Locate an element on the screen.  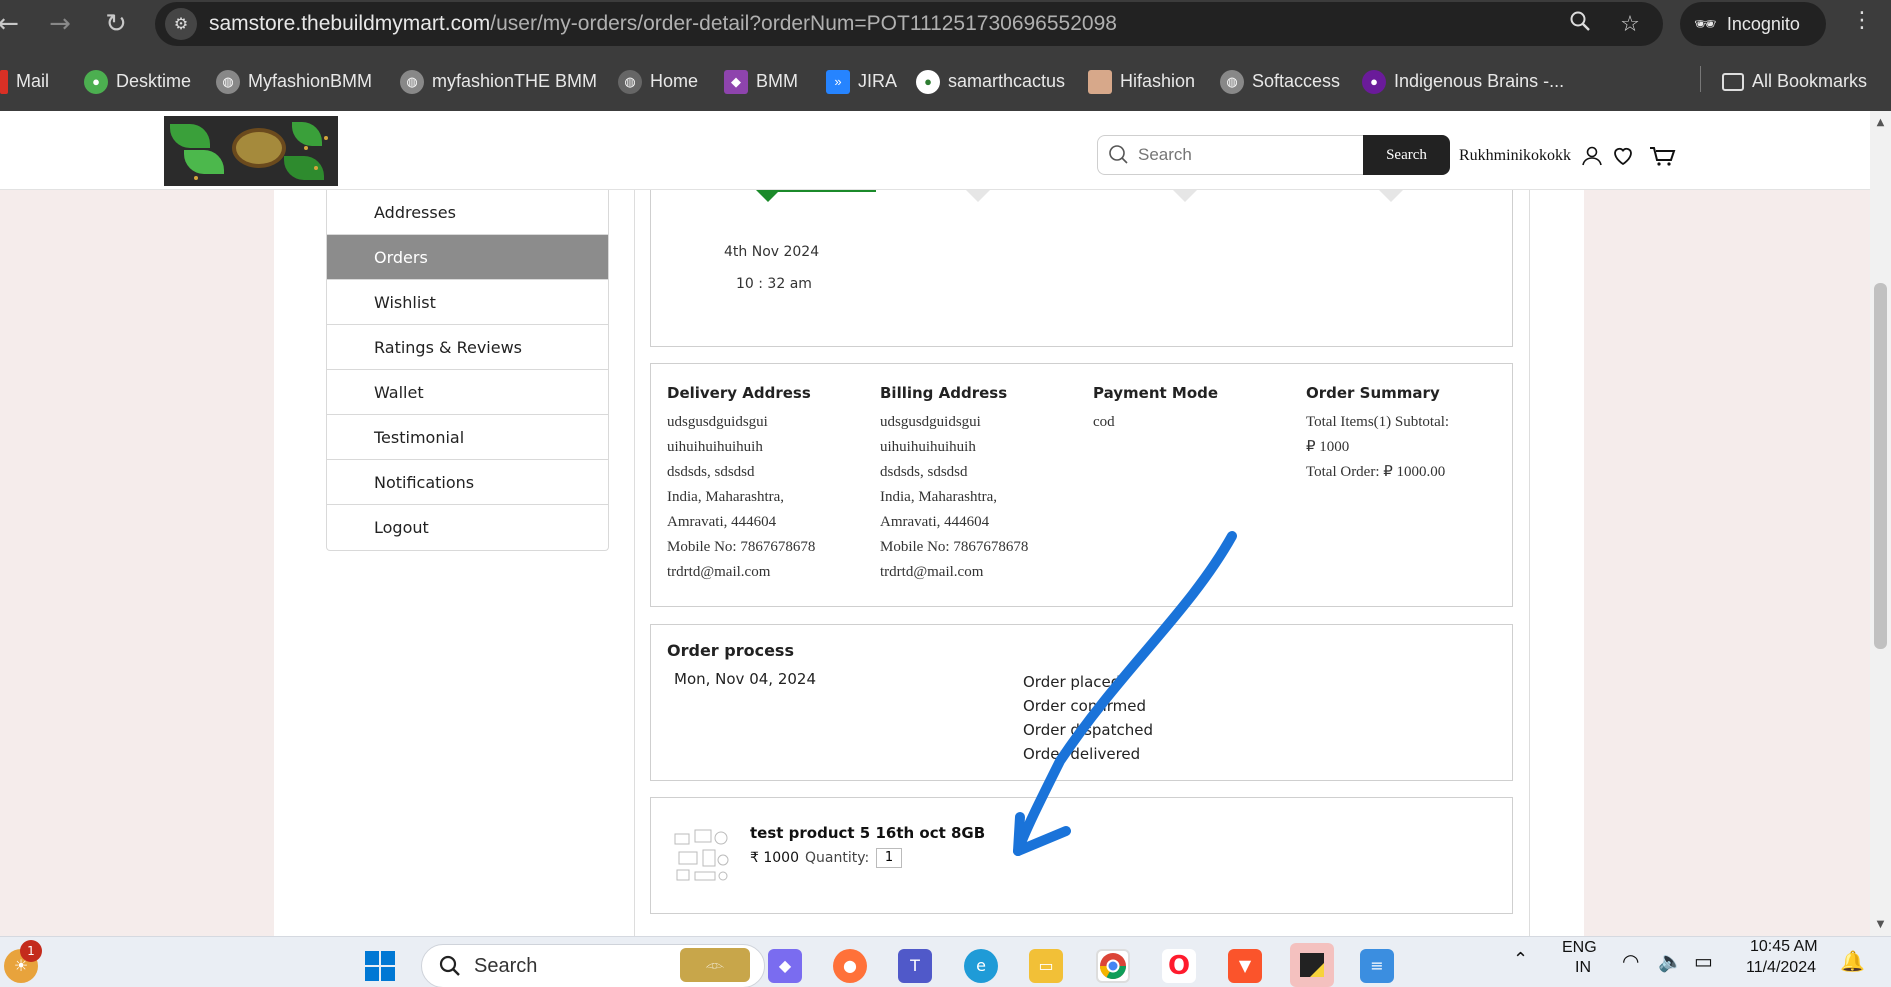
region-indicator: IN is located at coordinates (1583, 967).